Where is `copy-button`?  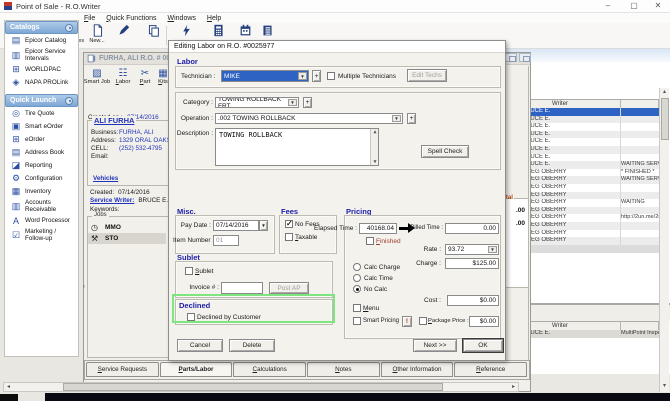
copy-button is located at coordinates (153, 36).